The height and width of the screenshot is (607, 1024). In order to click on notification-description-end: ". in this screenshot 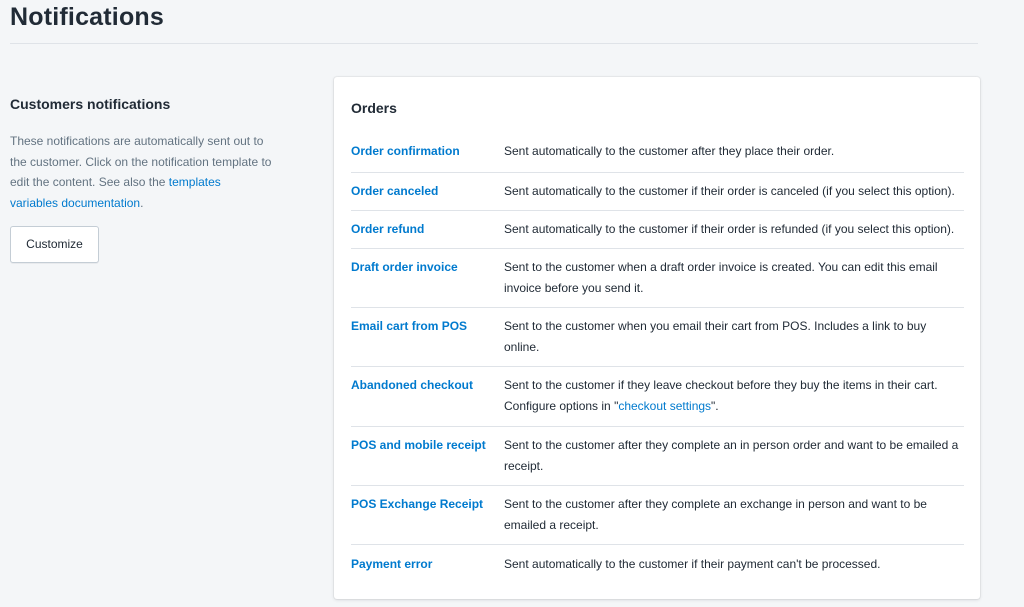, I will do `click(715, 405)`.